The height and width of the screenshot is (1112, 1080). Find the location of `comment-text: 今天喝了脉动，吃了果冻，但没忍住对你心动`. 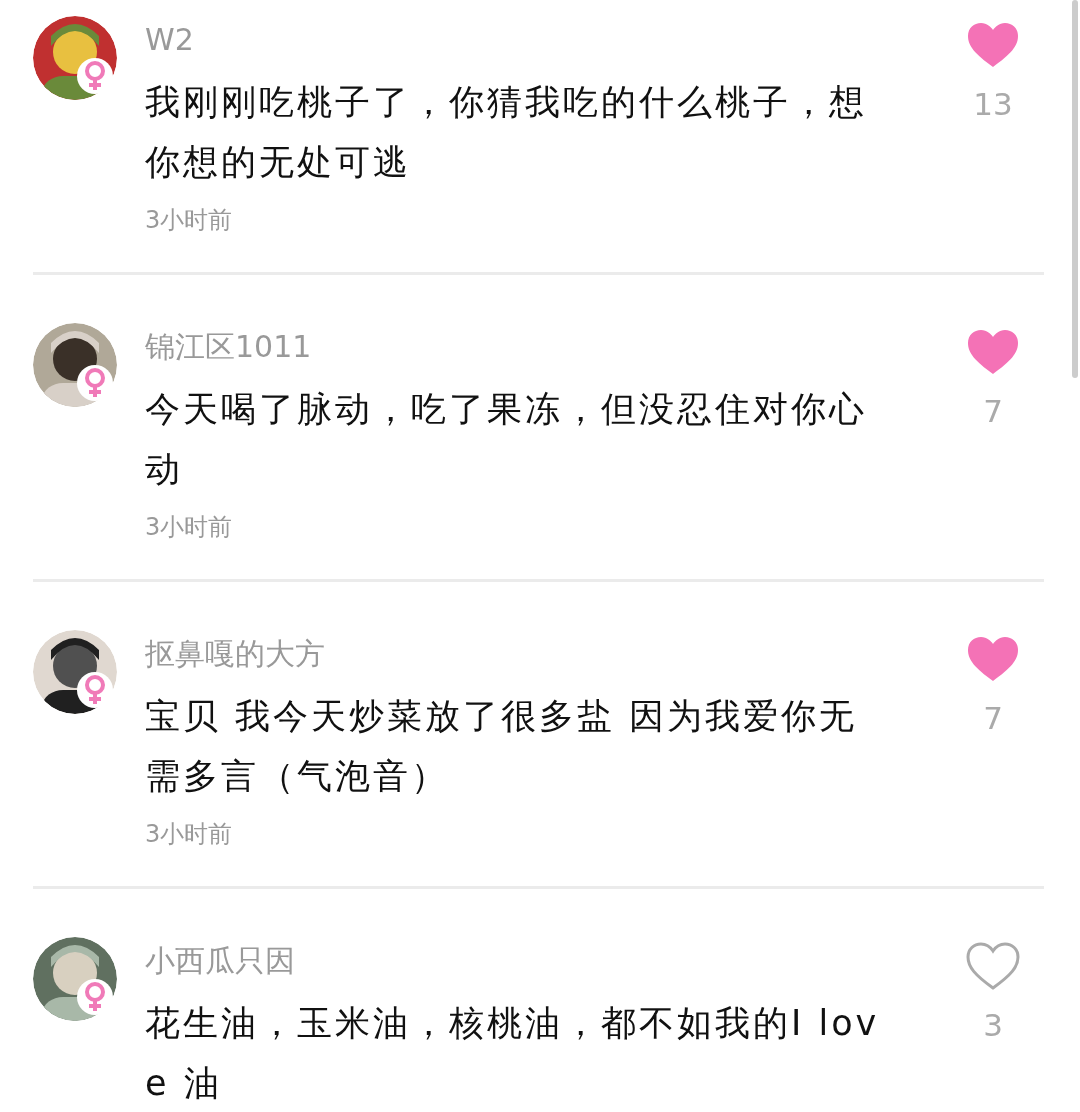

comment-text: 今天喝了脉动，吃了果冻，但没忍住对你心动 is located at coordinates (506, 439).